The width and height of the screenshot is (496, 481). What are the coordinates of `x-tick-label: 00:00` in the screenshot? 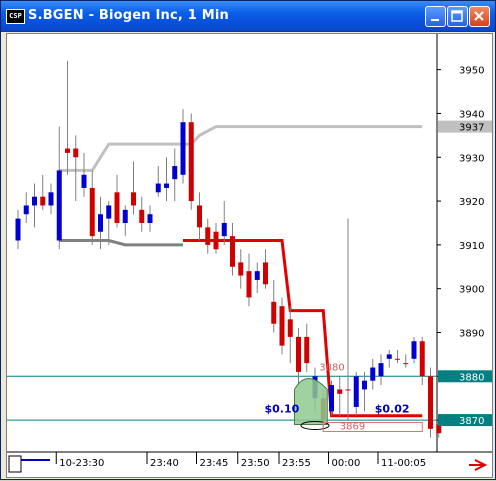 It's located at (346, 463).